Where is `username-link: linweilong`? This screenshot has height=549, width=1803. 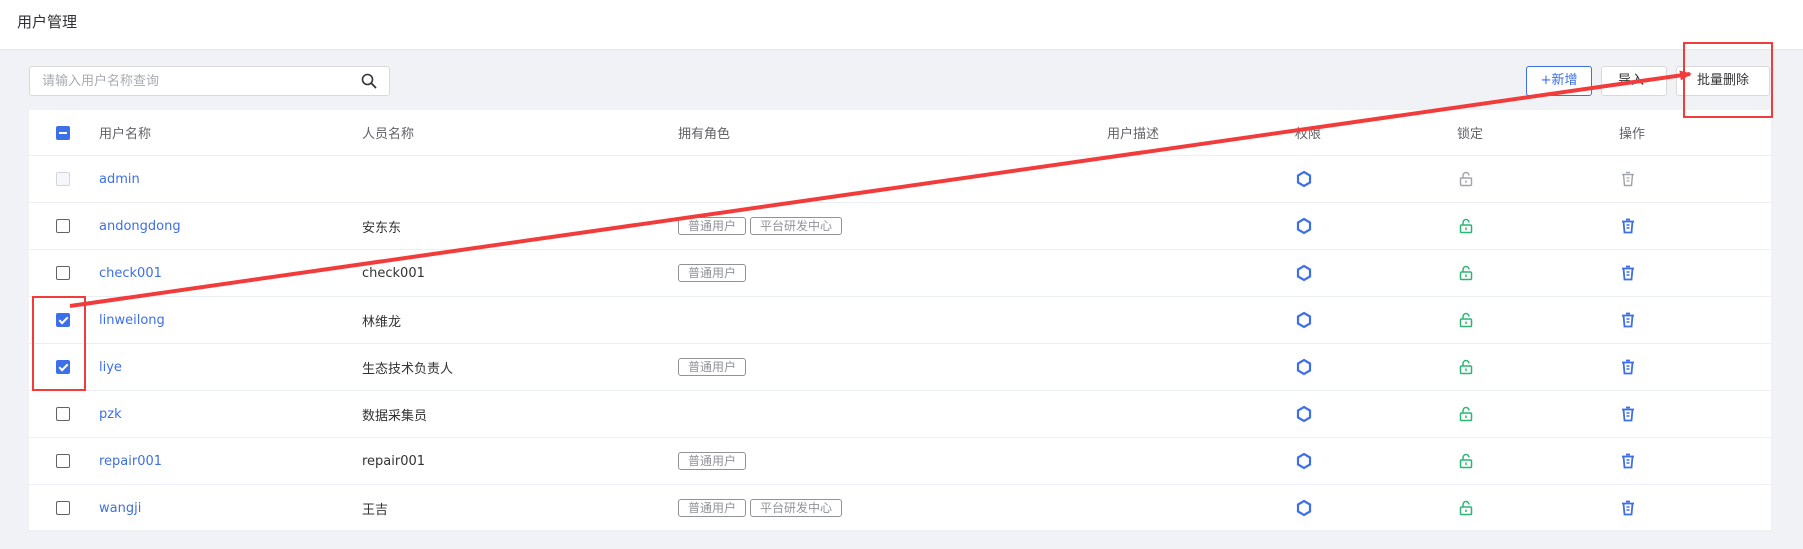
username-link: linweilong is located at coordinates (132, 320).